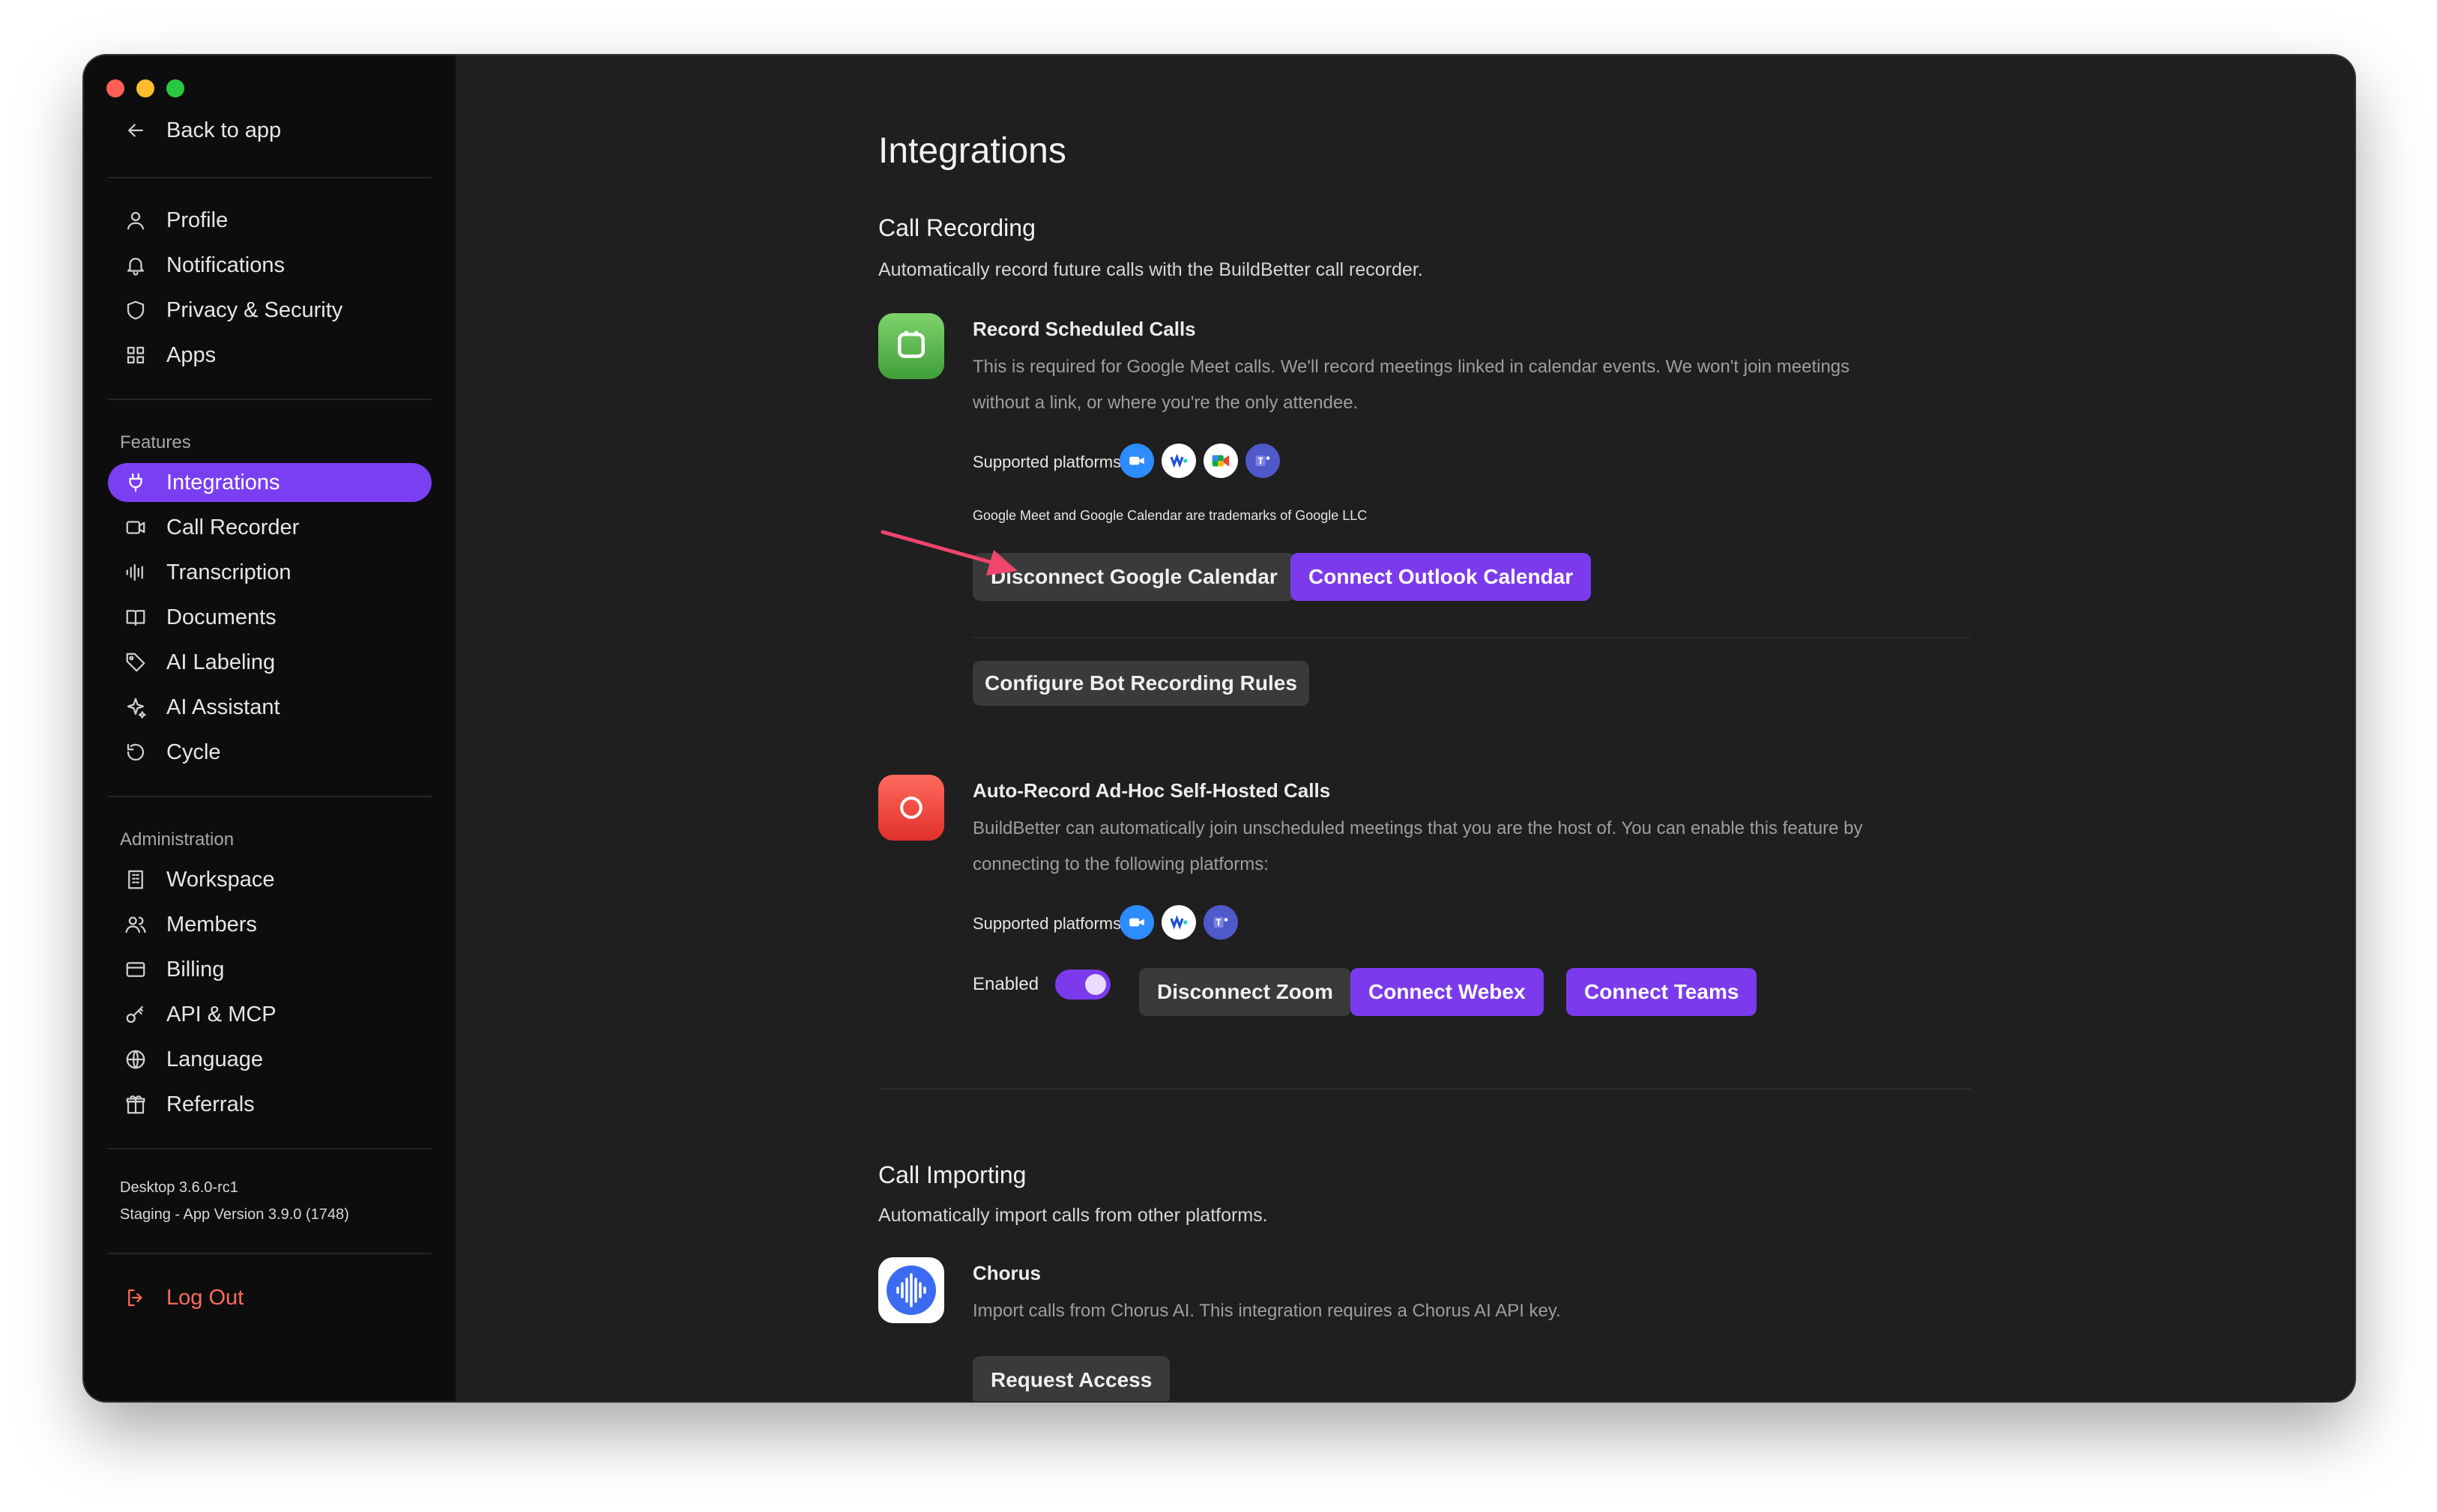  What do you see at coordinates (194, 752) in the screenshot?
I see `sidebar-item-label: Cycle` at bounding box center [194, 752].